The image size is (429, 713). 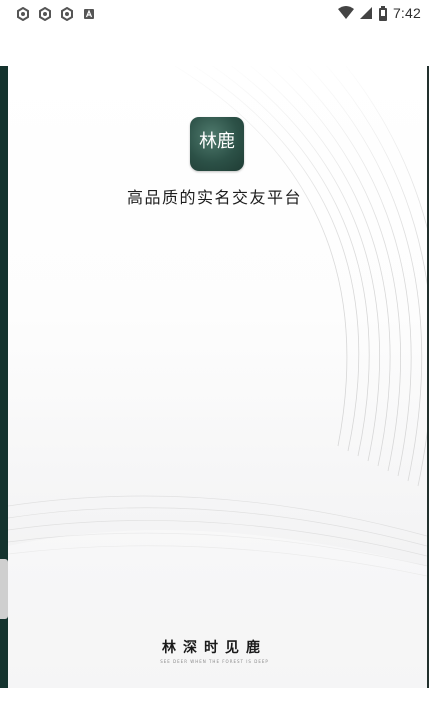 I want to click on battery-icon, so click(x=382, y=13).